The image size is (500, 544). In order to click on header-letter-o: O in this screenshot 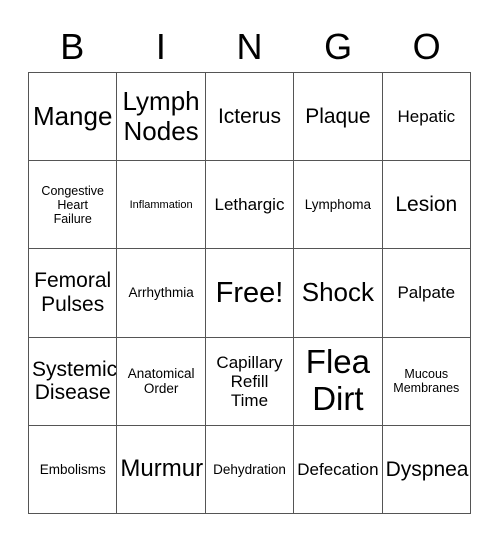, I will do `click(426, 46)`.